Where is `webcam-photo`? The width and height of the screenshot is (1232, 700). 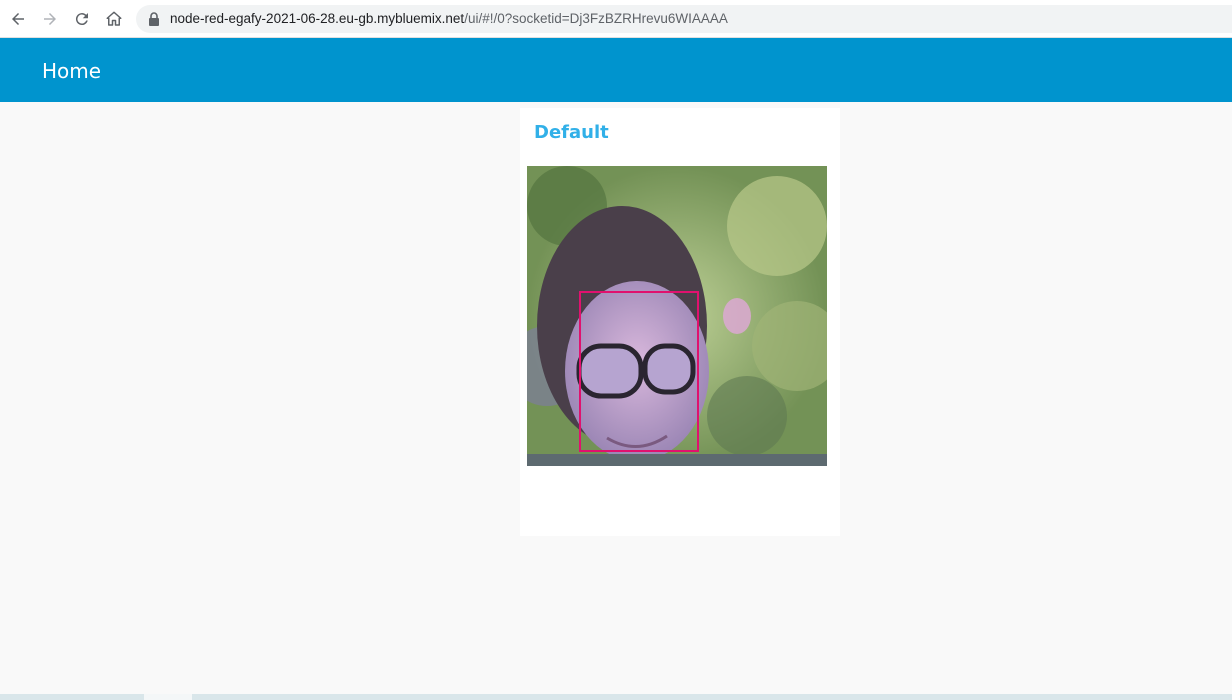
webcam-photo is located at coordinates (677, 316).